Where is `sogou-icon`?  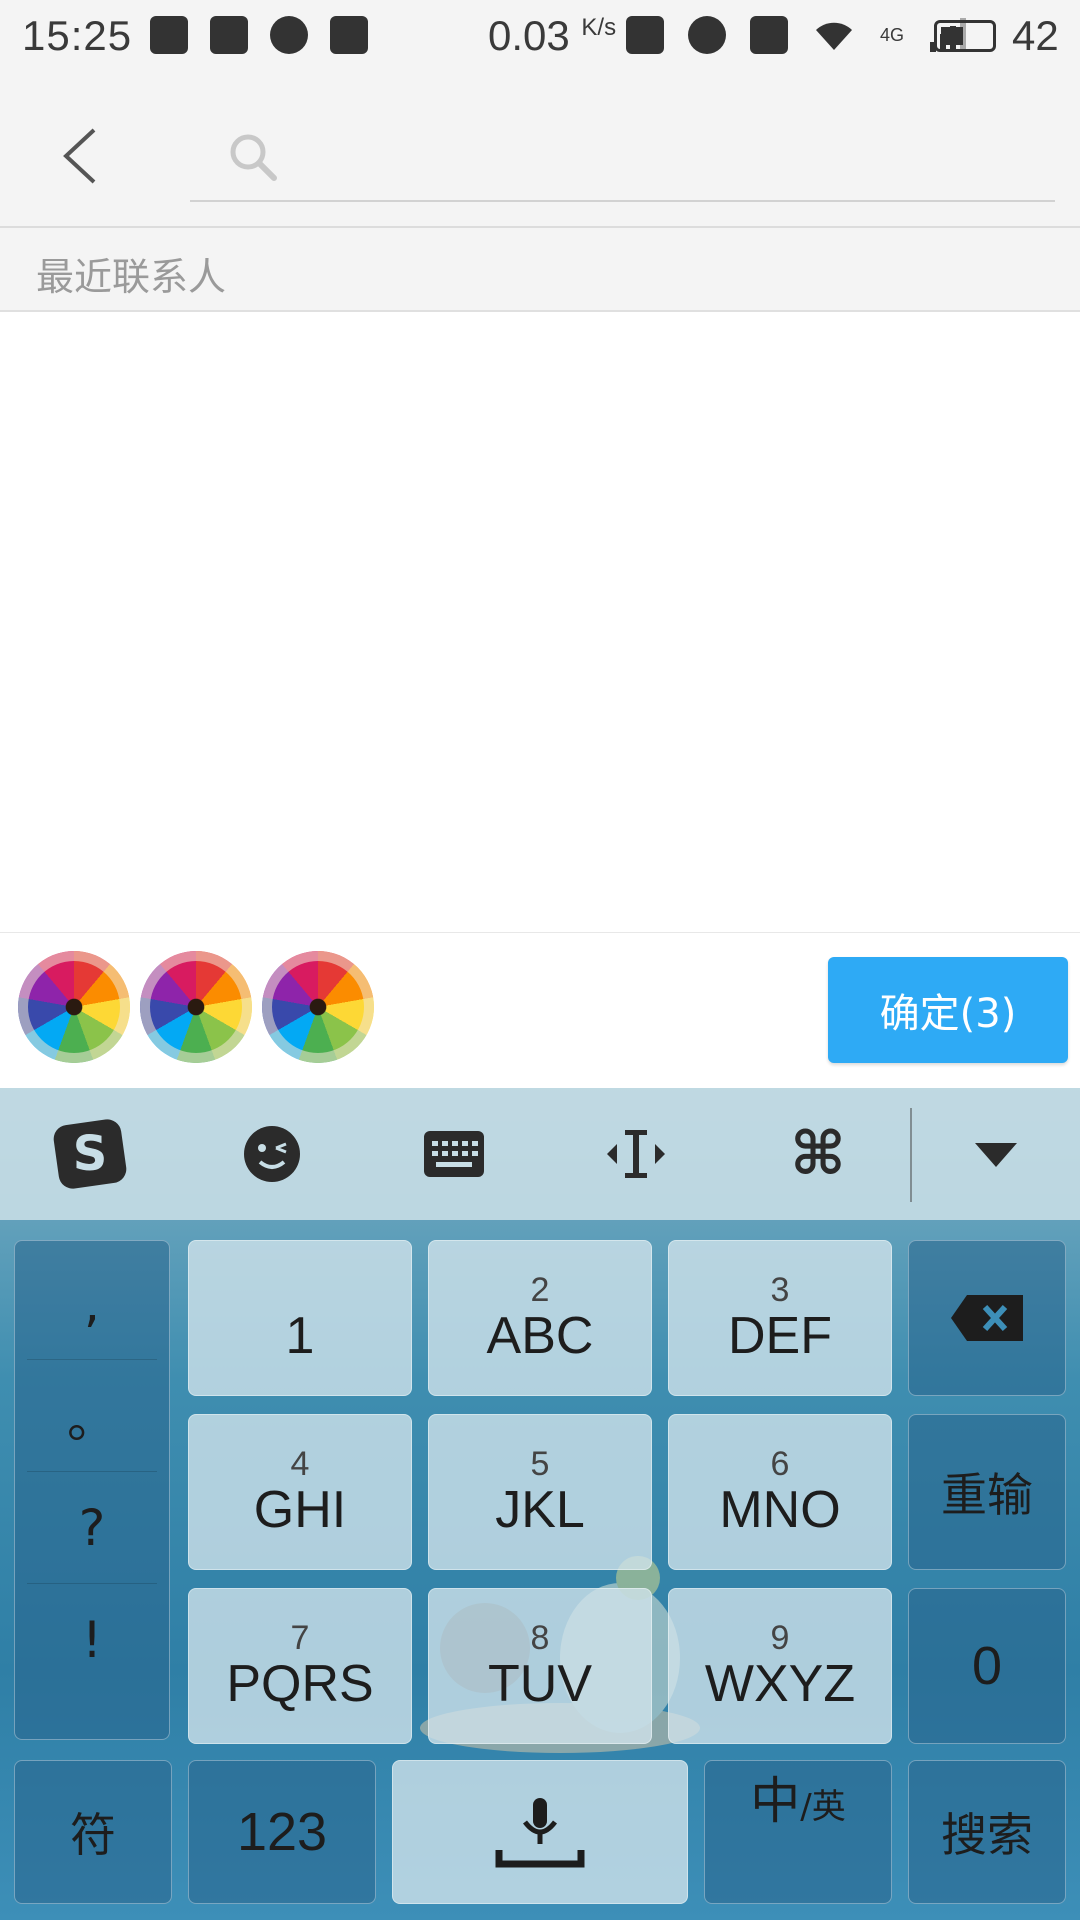
sogou-icon is located at coordinates (645, 35).